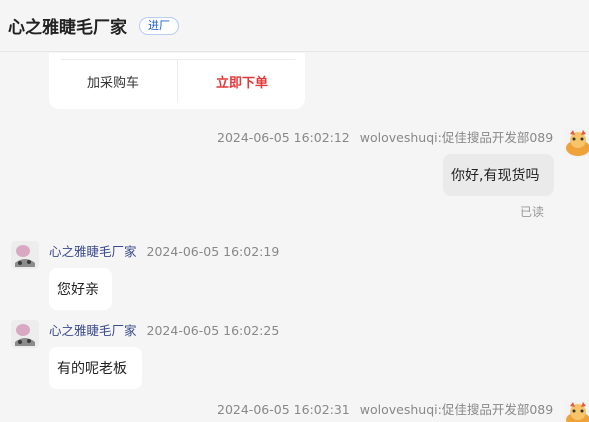 This screenshot has width=589, height=422. I want to click on shop-name: 心之雅睫毛厂家, so click(67, 28).